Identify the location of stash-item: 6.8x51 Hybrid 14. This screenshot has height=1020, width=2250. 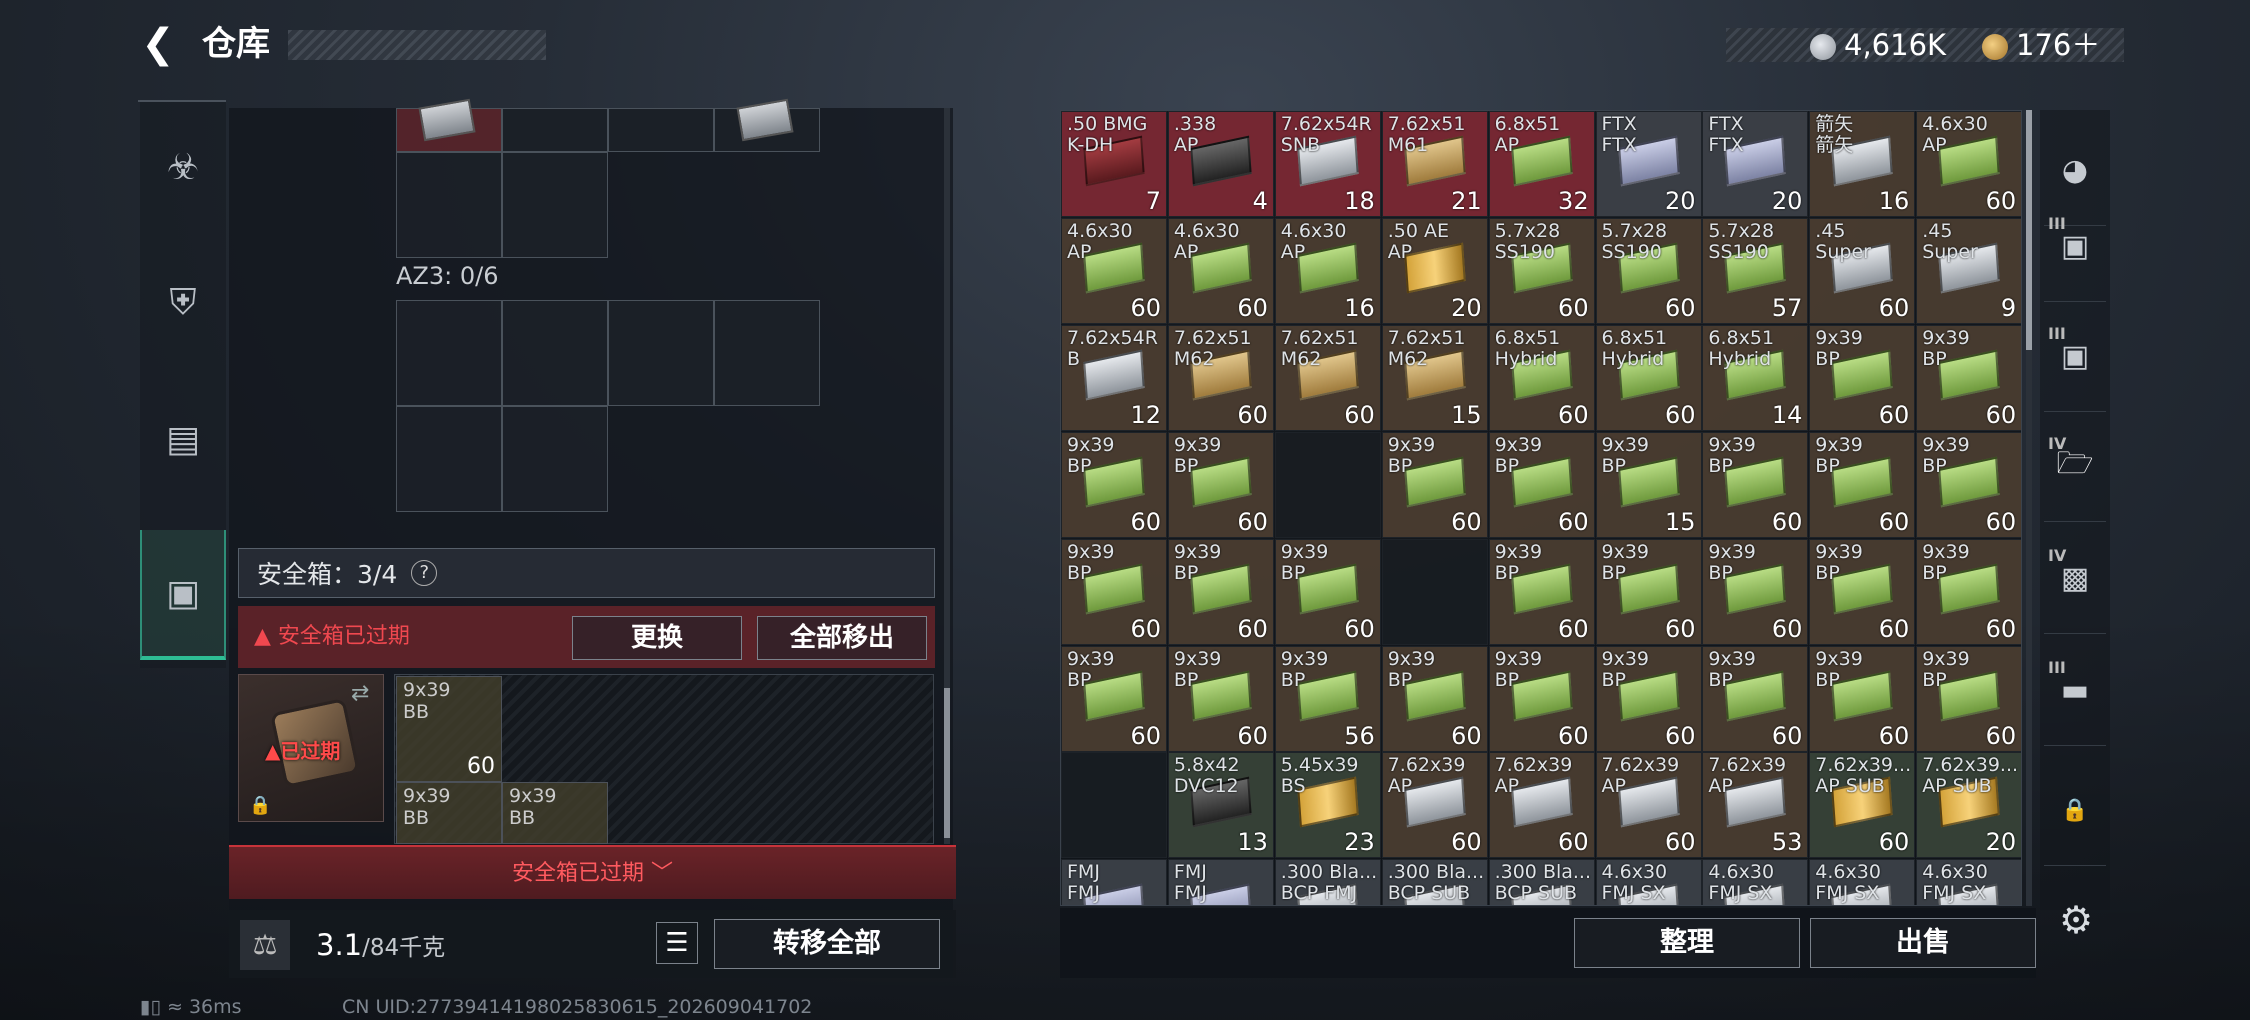
(1755, 377).